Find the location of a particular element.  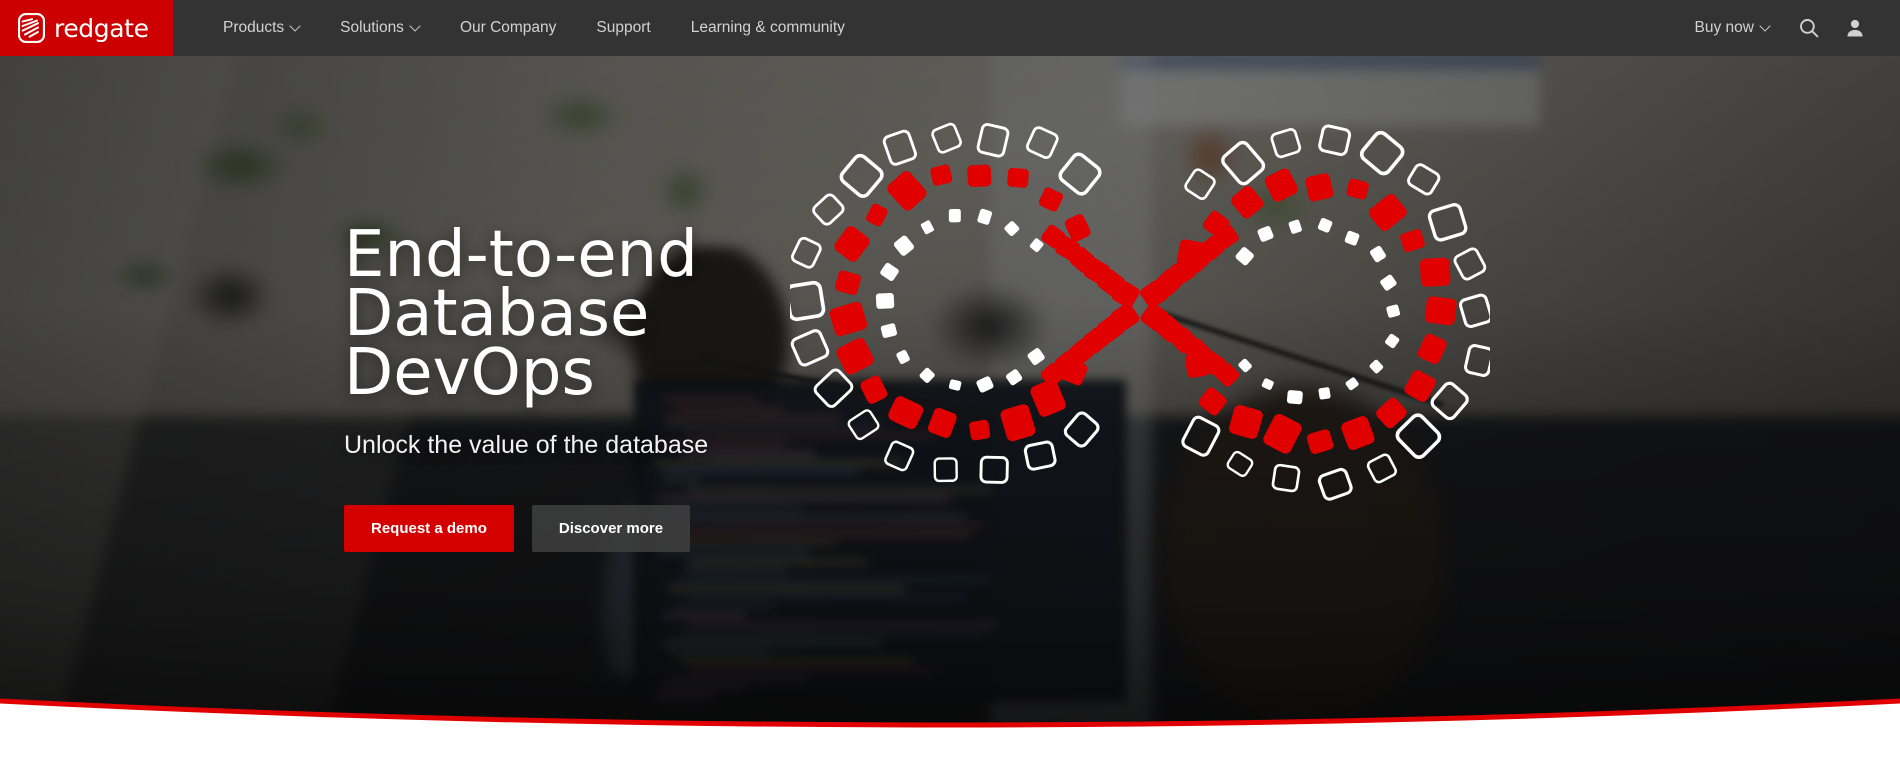

request-demo-button: Request a demo is located at coordinates (429, 528).